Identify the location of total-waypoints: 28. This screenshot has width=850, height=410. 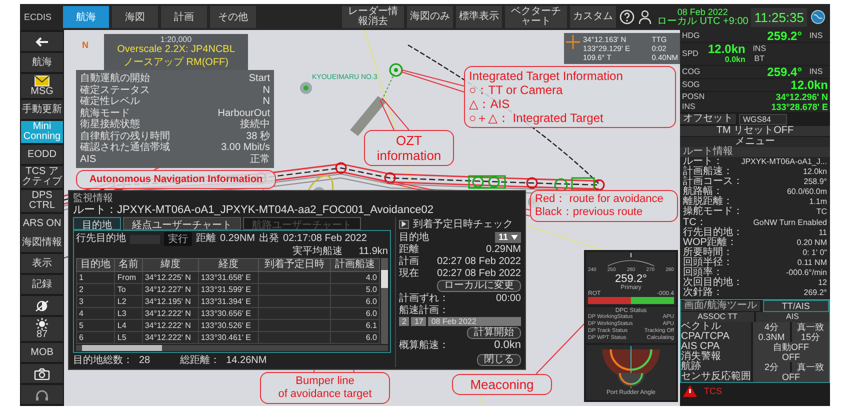
(144, 361).